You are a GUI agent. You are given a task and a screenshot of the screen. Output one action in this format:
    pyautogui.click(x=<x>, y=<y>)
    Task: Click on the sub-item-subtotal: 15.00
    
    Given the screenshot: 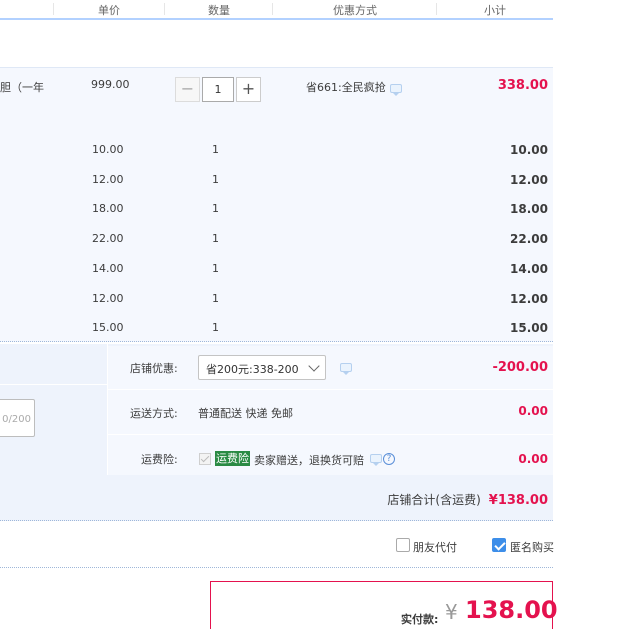 What is the action you would take?
    pyautogui.click(x=529, y=328)
    